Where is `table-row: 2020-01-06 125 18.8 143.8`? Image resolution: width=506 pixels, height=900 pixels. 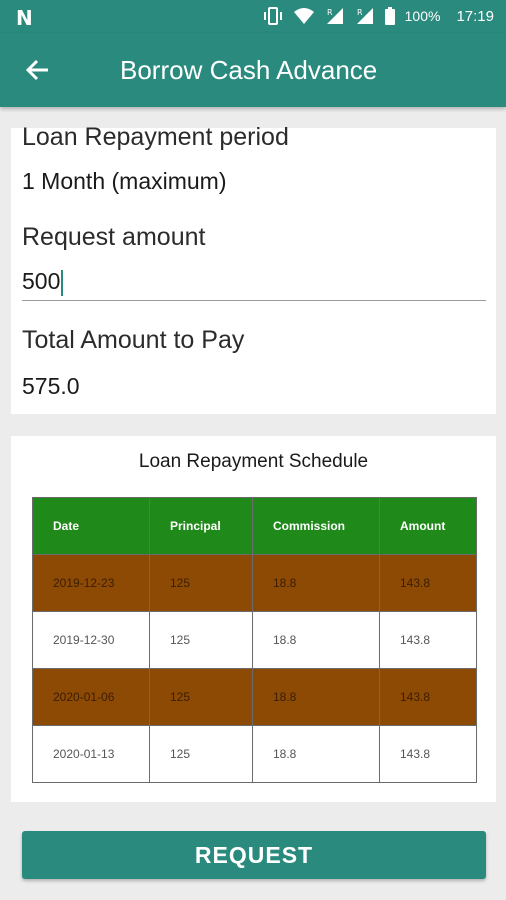
table-row: 2020-01-06 125 18.8 143.8 is located at coordinates (254, 697).